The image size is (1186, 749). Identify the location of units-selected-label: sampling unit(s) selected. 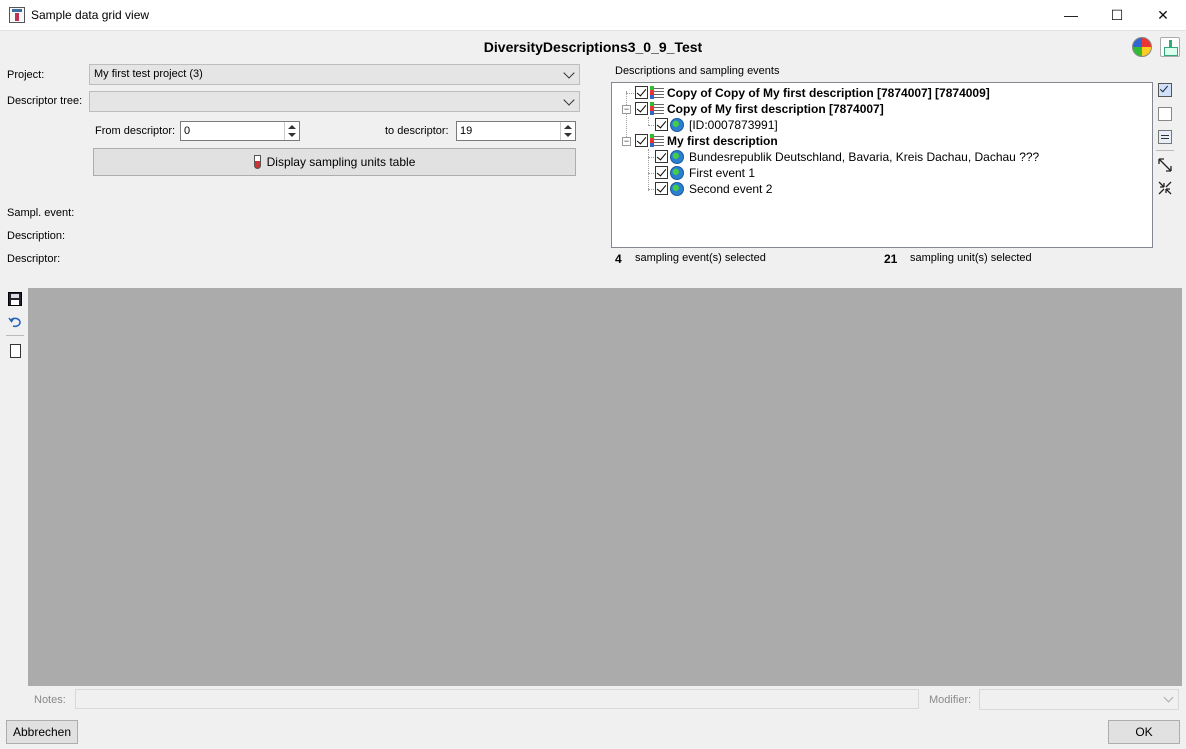
(971, 258).